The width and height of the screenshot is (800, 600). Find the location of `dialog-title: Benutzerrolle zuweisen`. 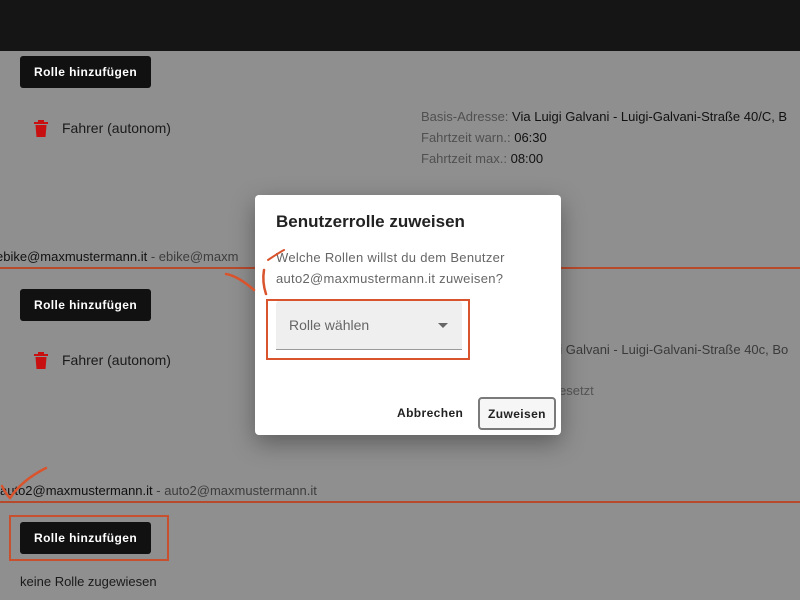

dialog-title: Benutzerrolle zuweisen is located at coordinates (370, 221).